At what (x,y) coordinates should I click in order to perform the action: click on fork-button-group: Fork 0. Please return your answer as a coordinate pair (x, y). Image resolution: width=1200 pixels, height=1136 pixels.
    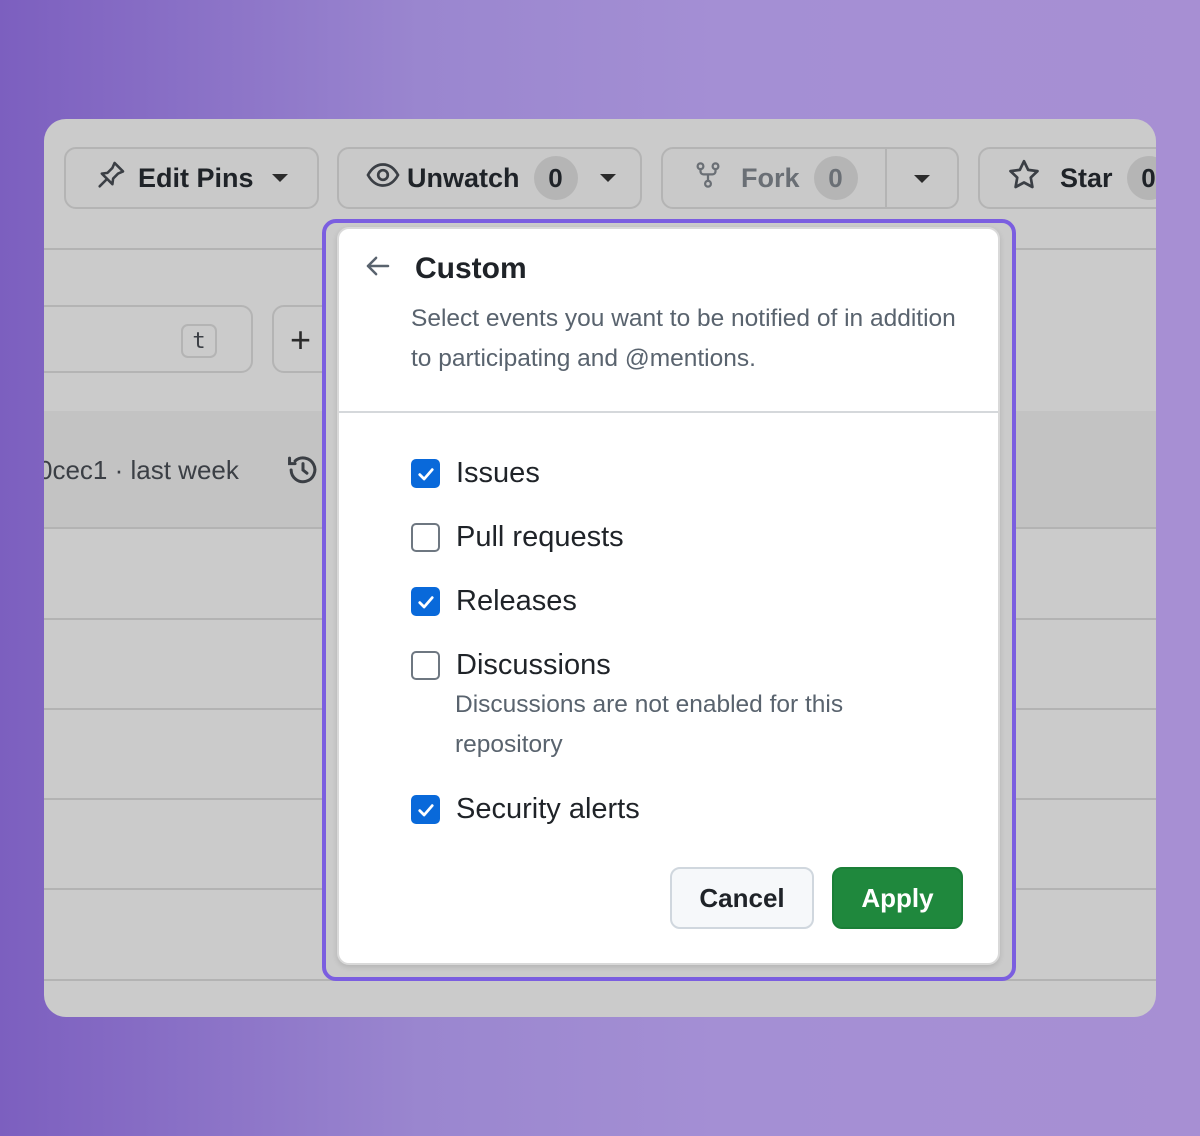
    Looking at the image, I should click on (810, 178).